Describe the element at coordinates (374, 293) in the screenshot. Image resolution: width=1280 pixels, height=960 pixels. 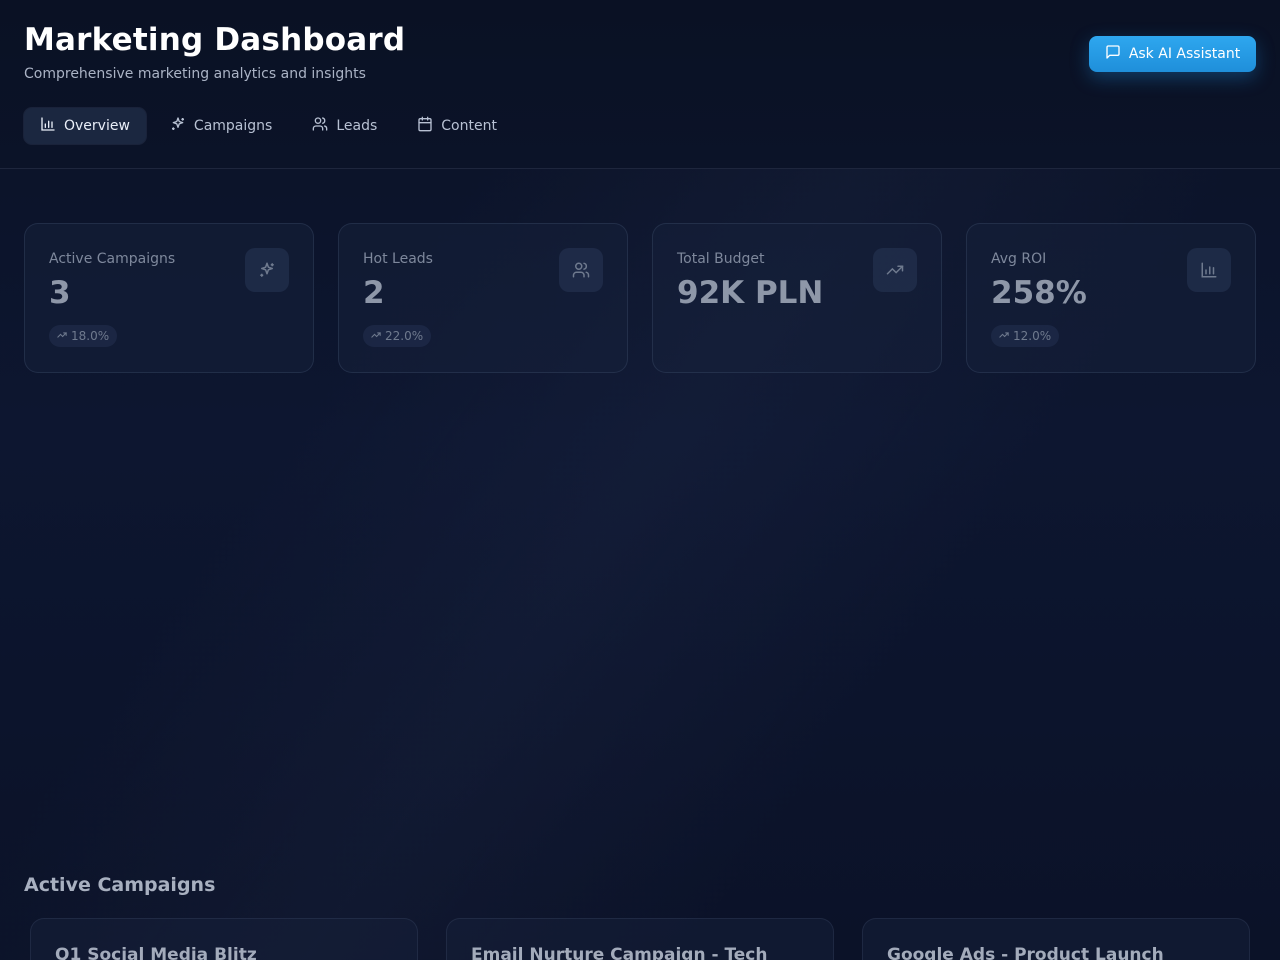
I see `stat-value: 2` at that location.